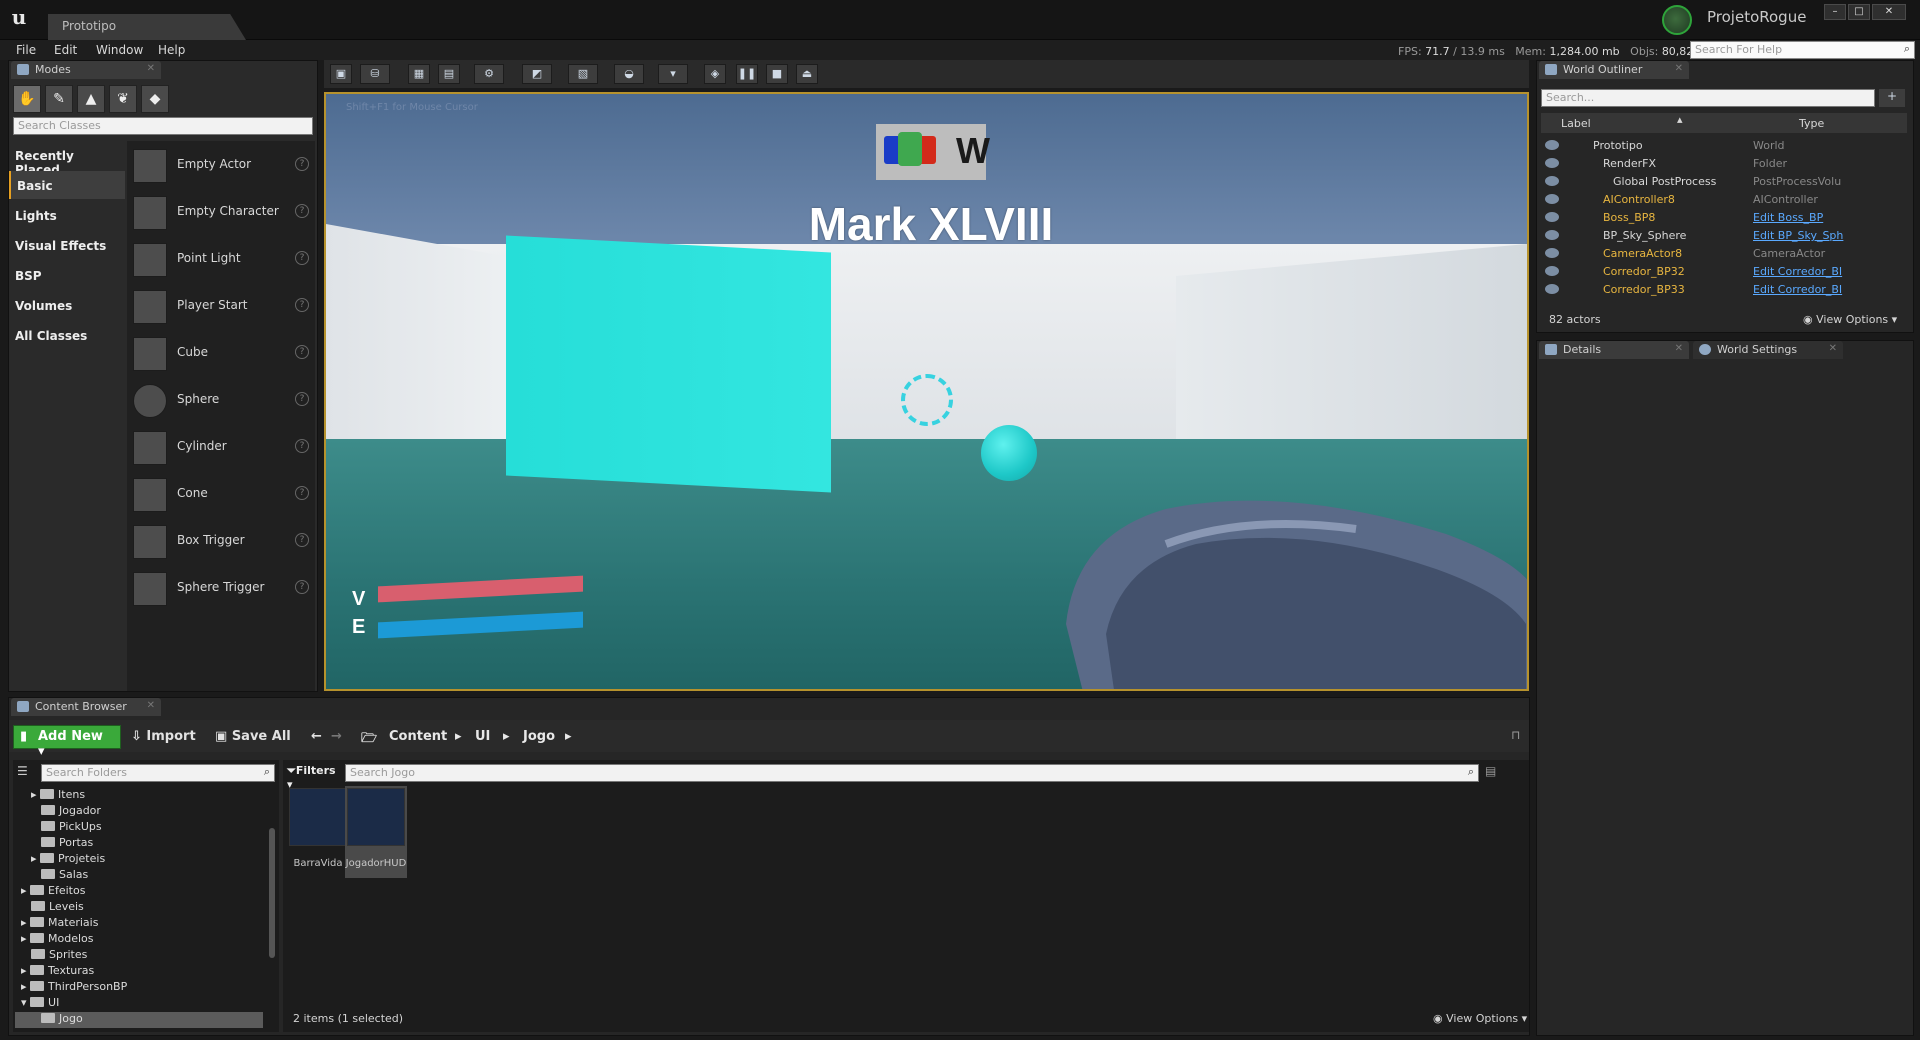 This screenshot has height=1040, width=1920. I want to click on maximize-button: □, so click(1859, 12).